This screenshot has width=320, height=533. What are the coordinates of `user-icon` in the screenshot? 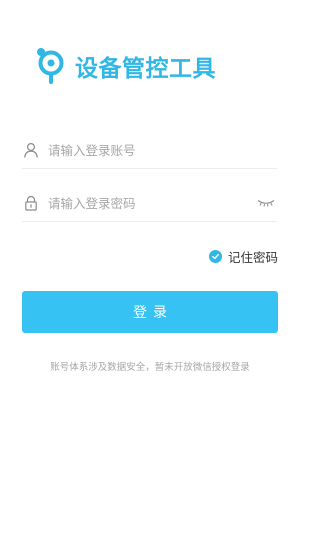 It's located at (31, 150).